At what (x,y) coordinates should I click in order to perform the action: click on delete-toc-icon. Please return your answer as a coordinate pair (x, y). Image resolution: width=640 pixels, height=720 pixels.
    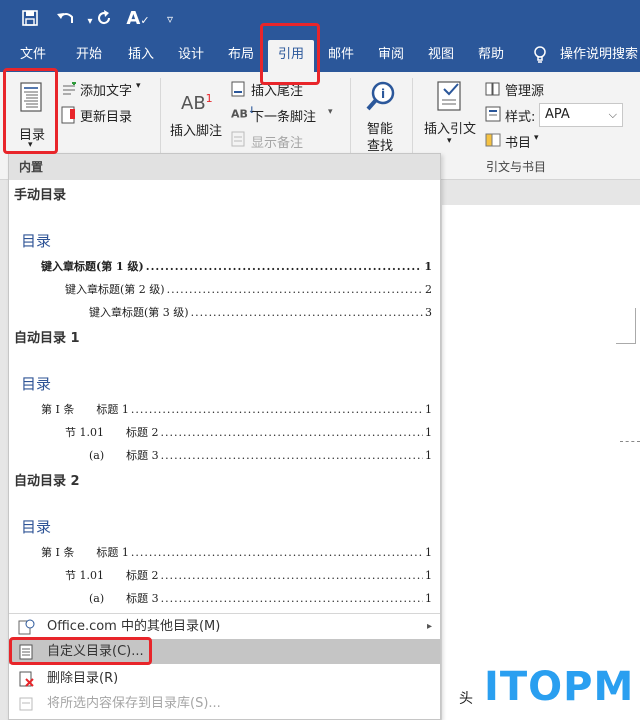
    Looking at the image, I should click on (26, 679).